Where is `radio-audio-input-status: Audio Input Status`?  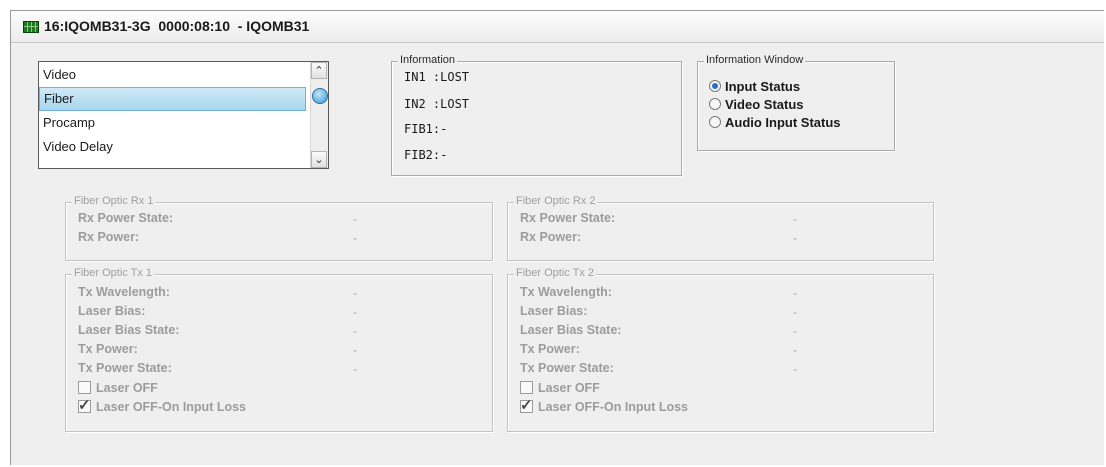
radio-audio-input-status: Audio Input Status is located at coordinates (775, 122).